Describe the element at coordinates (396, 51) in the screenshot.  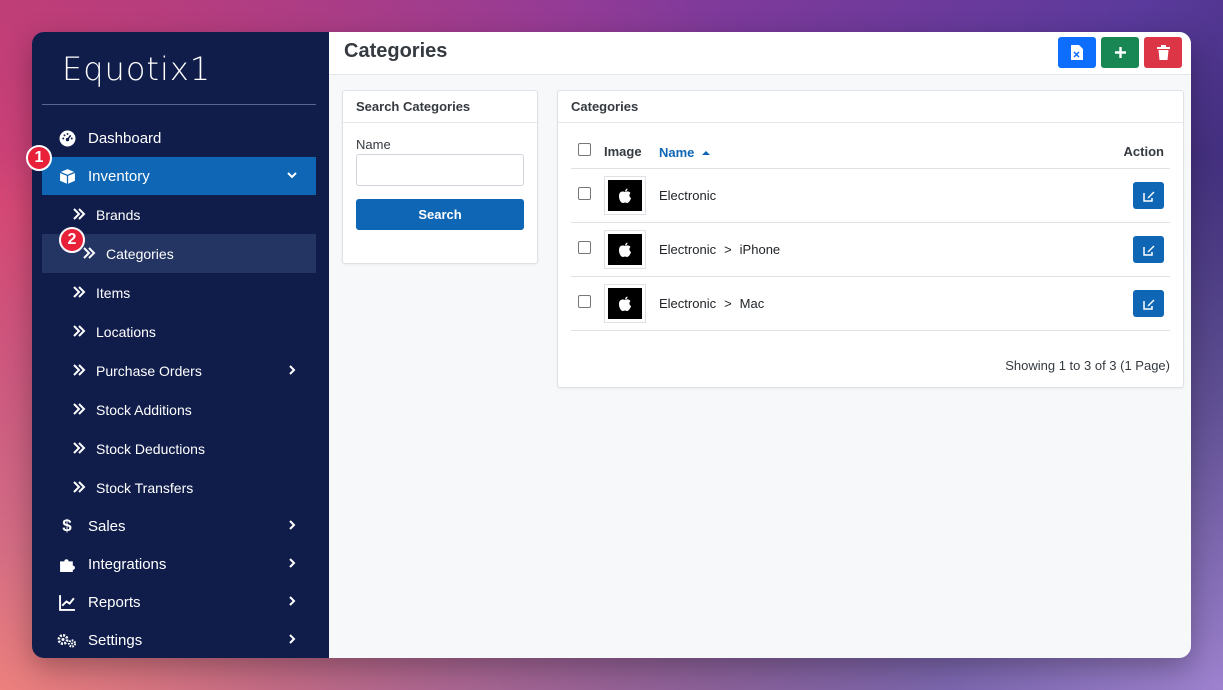
I see `page-title: Categories` at that location.